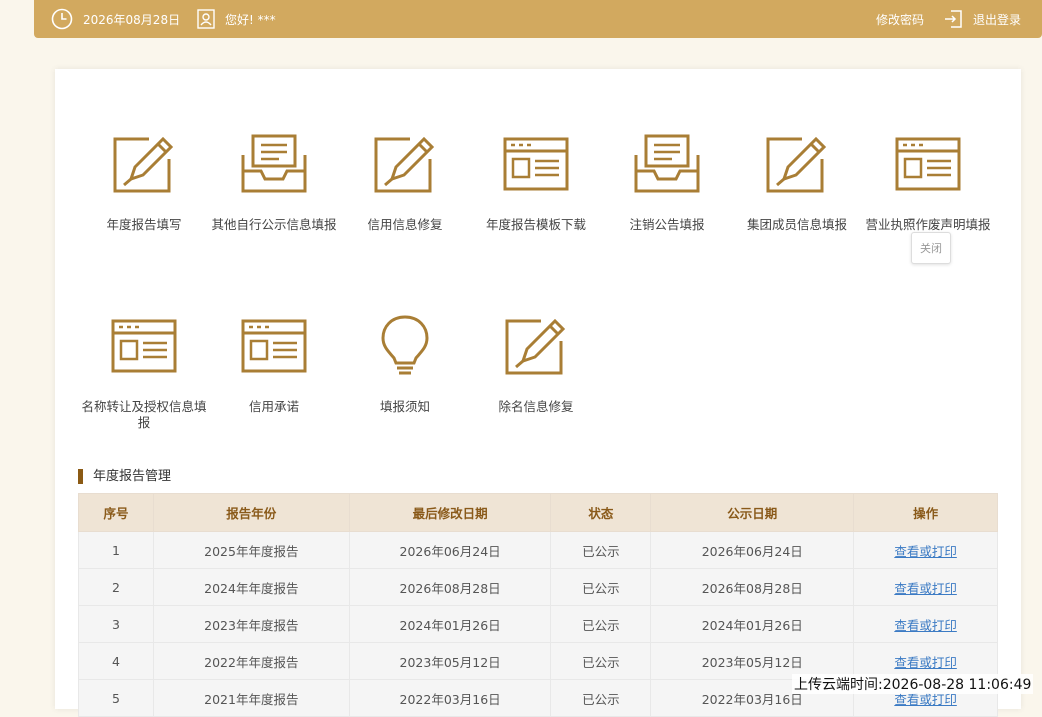  What do you see at coordinates (116, 512) in the screenshot?
I see `column-header: 序号` at bounding box center [116, 512].